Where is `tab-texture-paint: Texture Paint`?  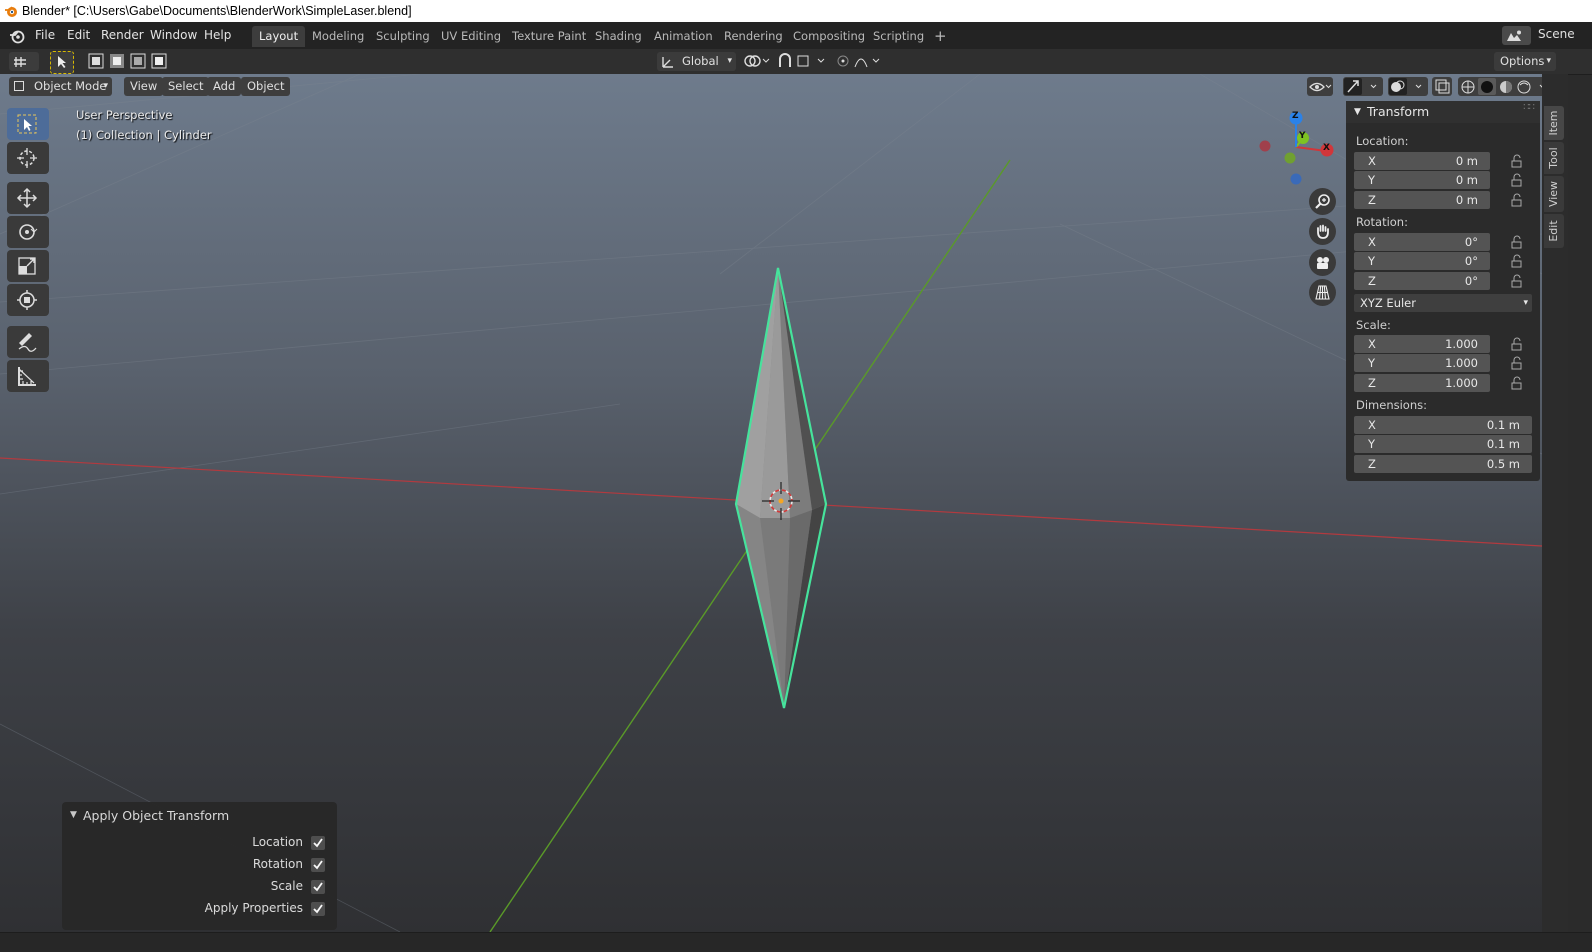
tab-texture-paint: Texture Paint is located at coordinates (549, 36).